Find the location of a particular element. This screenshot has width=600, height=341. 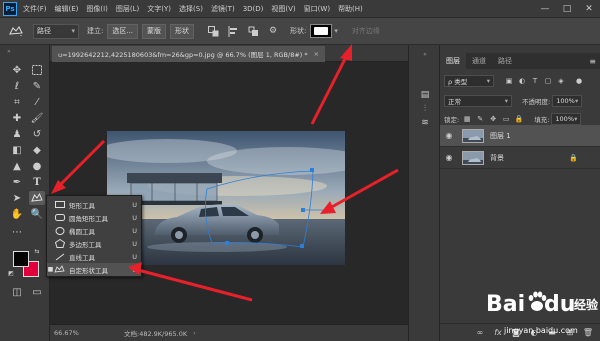

history-brush-tool-icon: ↺ is located at coordinates (37, 134).